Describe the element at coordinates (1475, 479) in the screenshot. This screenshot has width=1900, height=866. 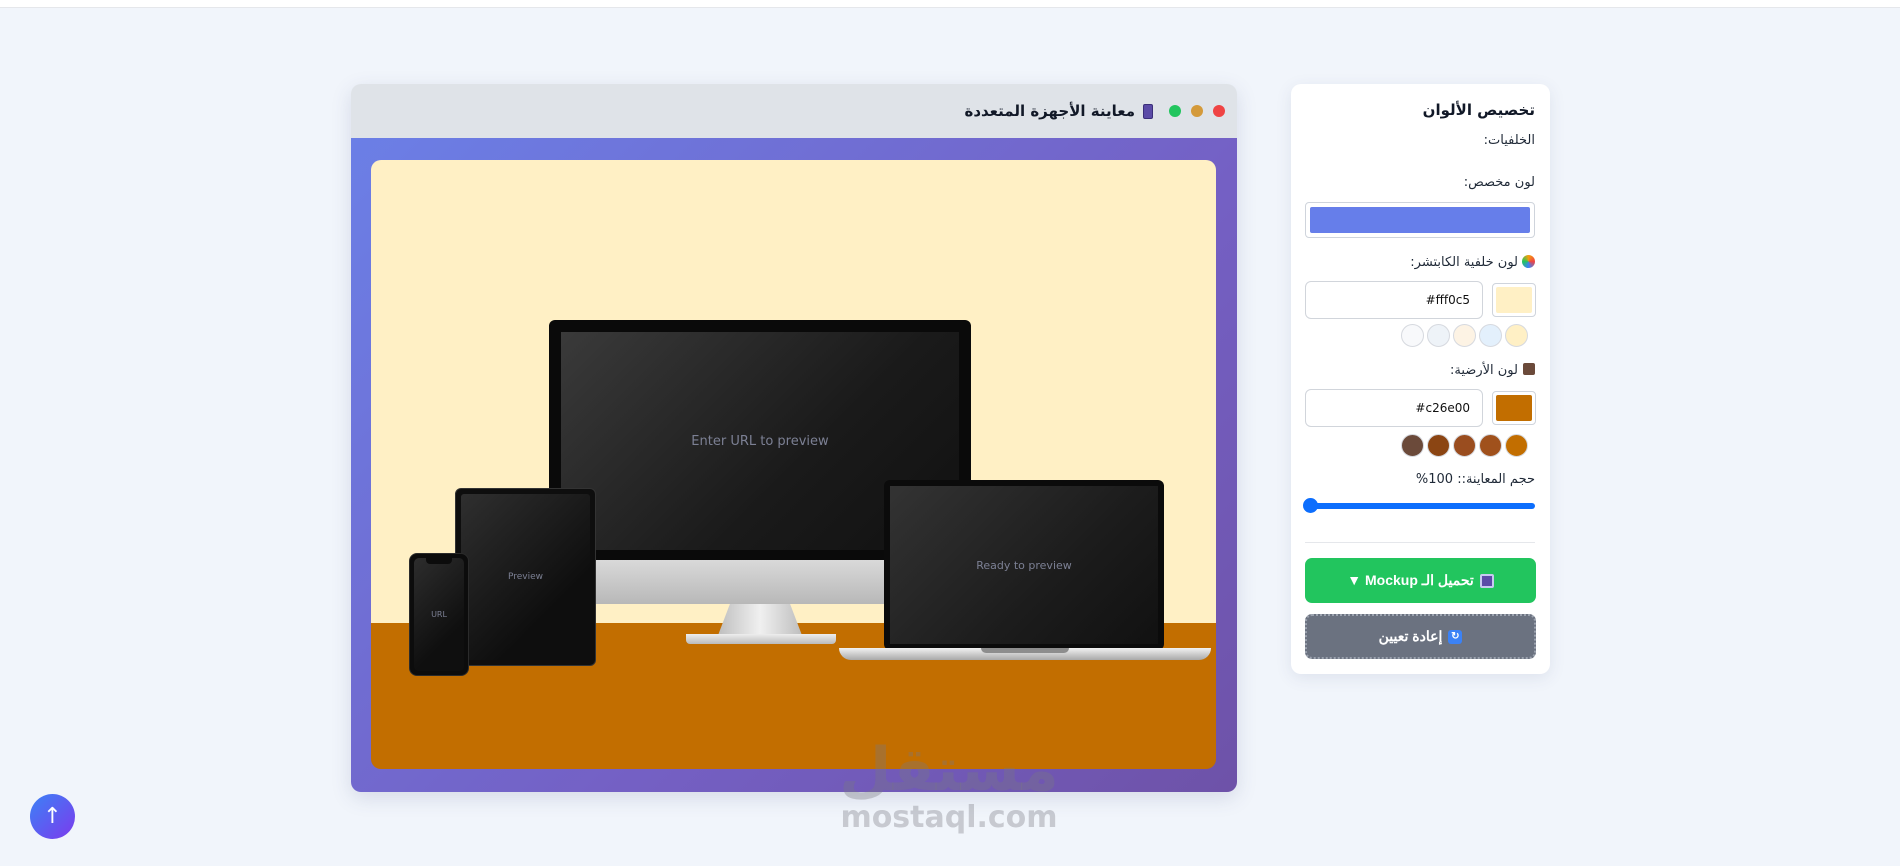
I see `preview-size-label: حجم المعاينة:: 100%` at that location.